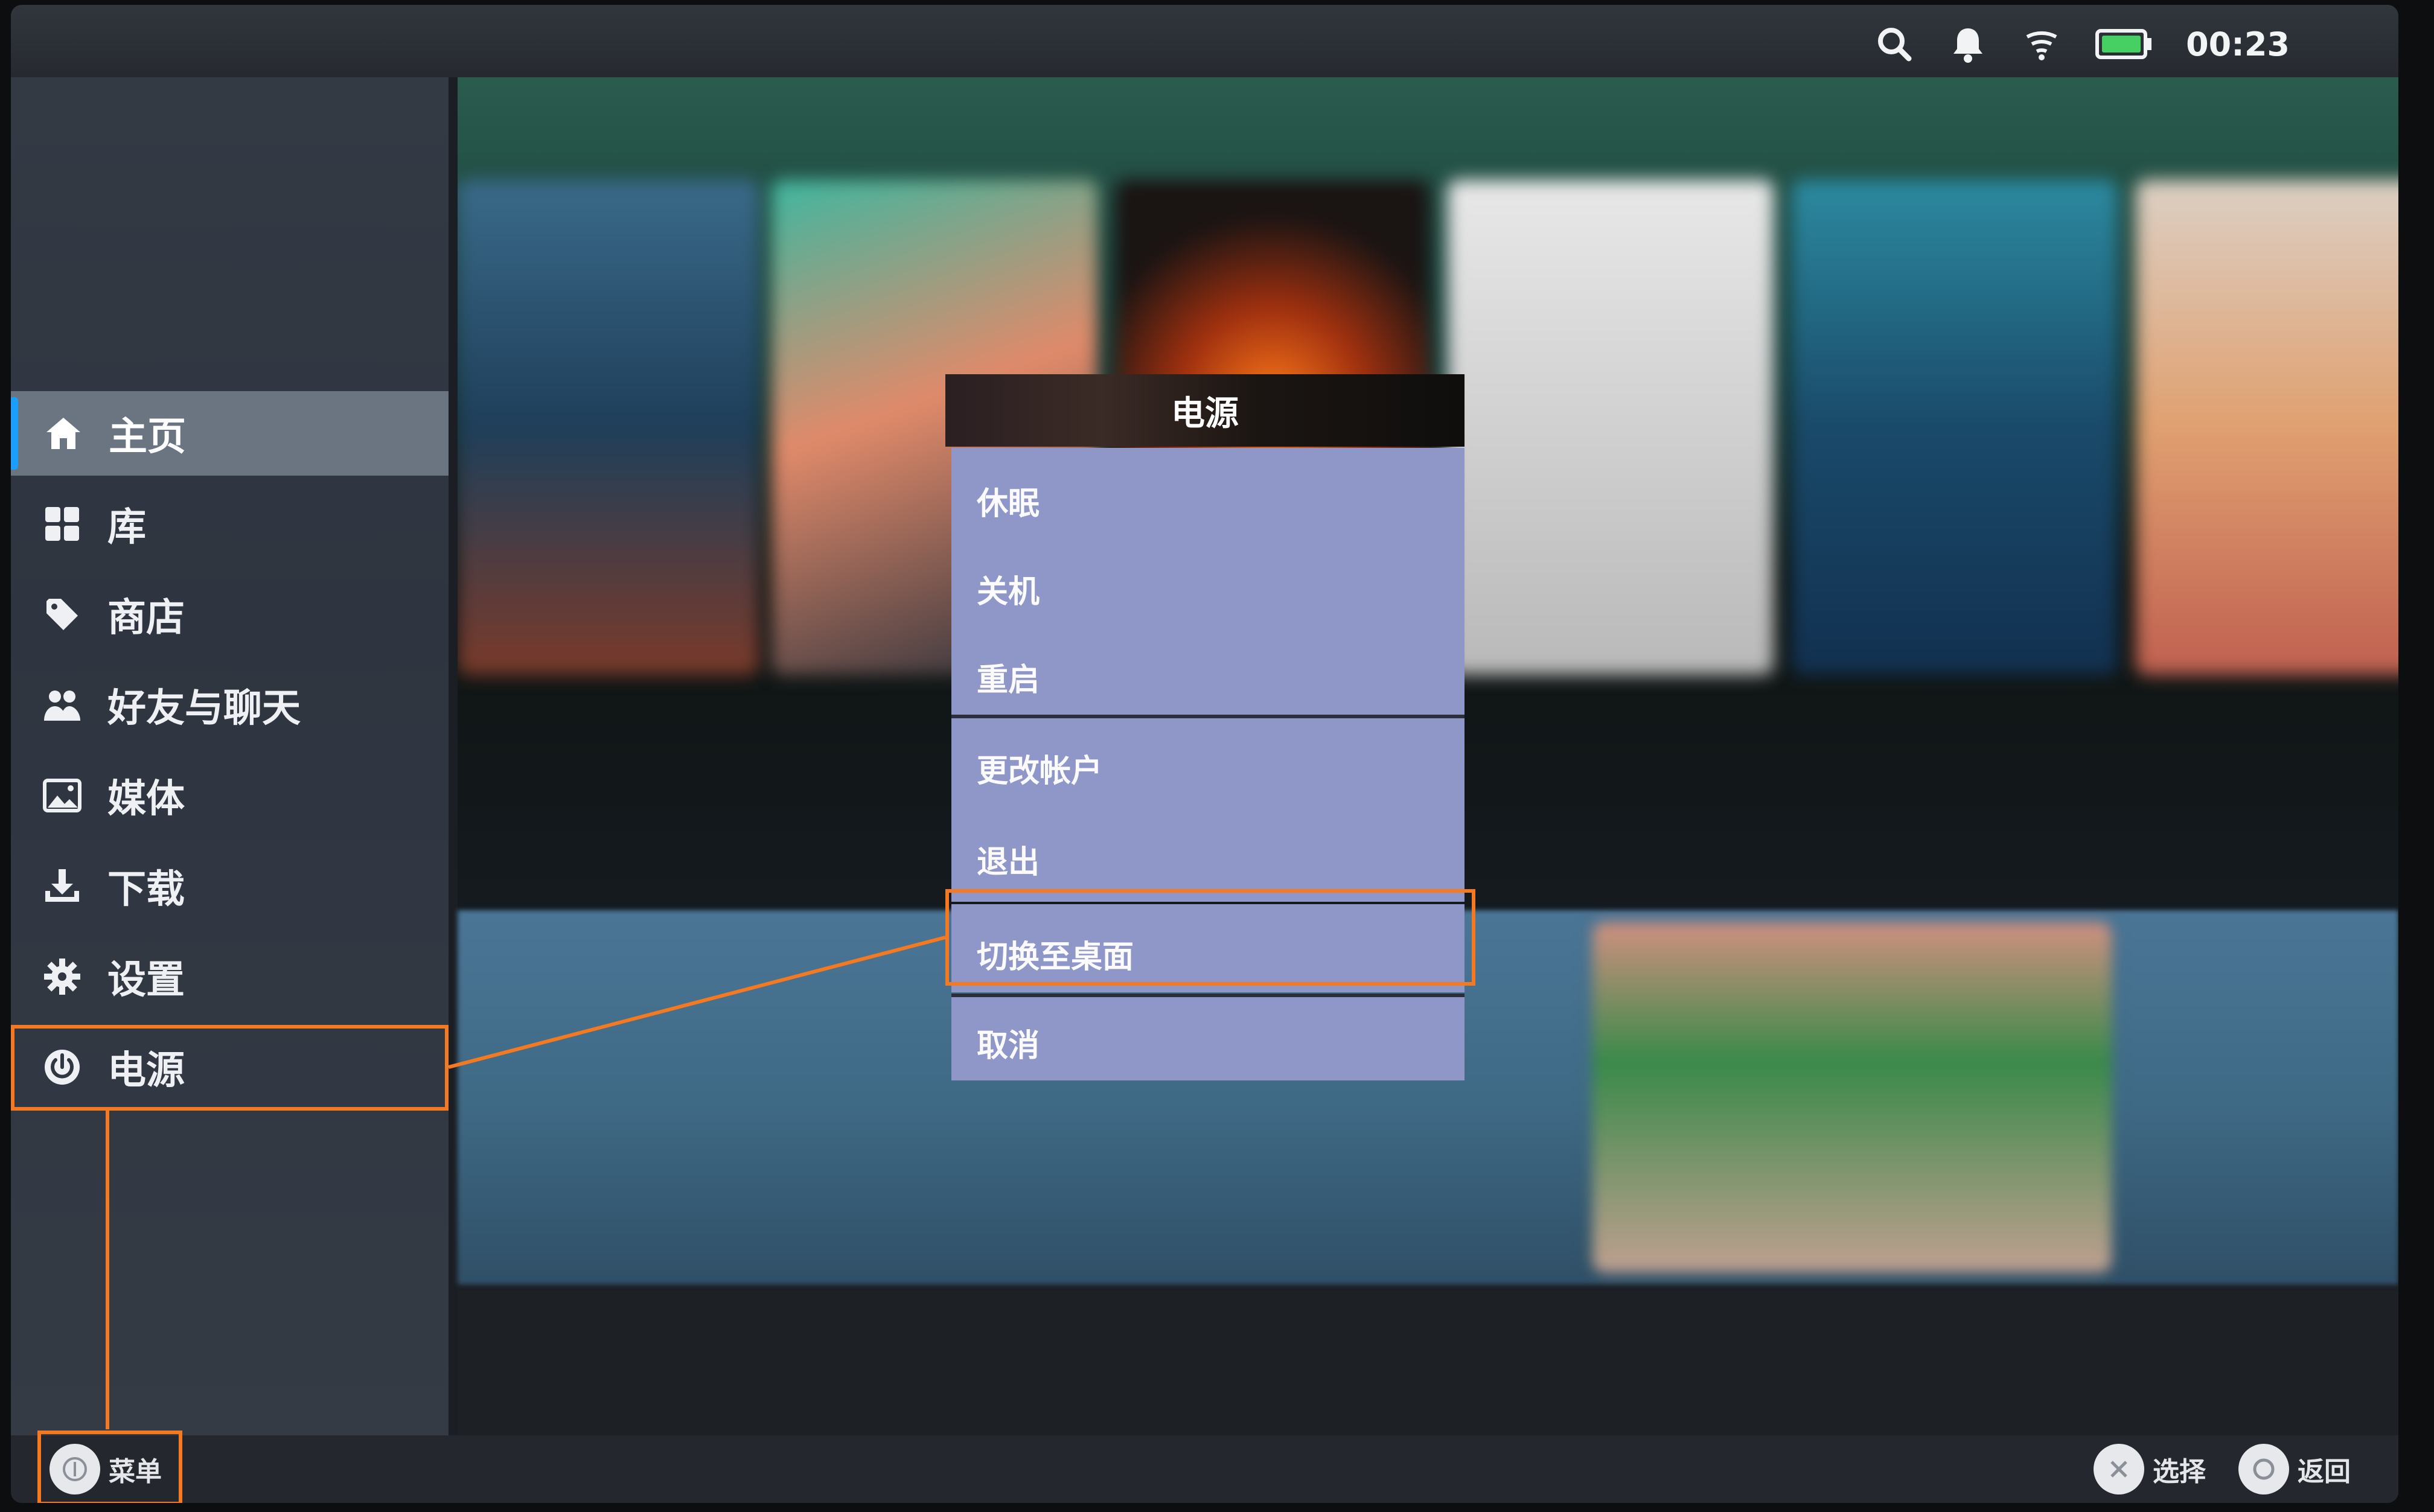  Describe the element at coordinates (106, 1469) in the screenshot. I see `menu-button-hint: 菜单` at that location.